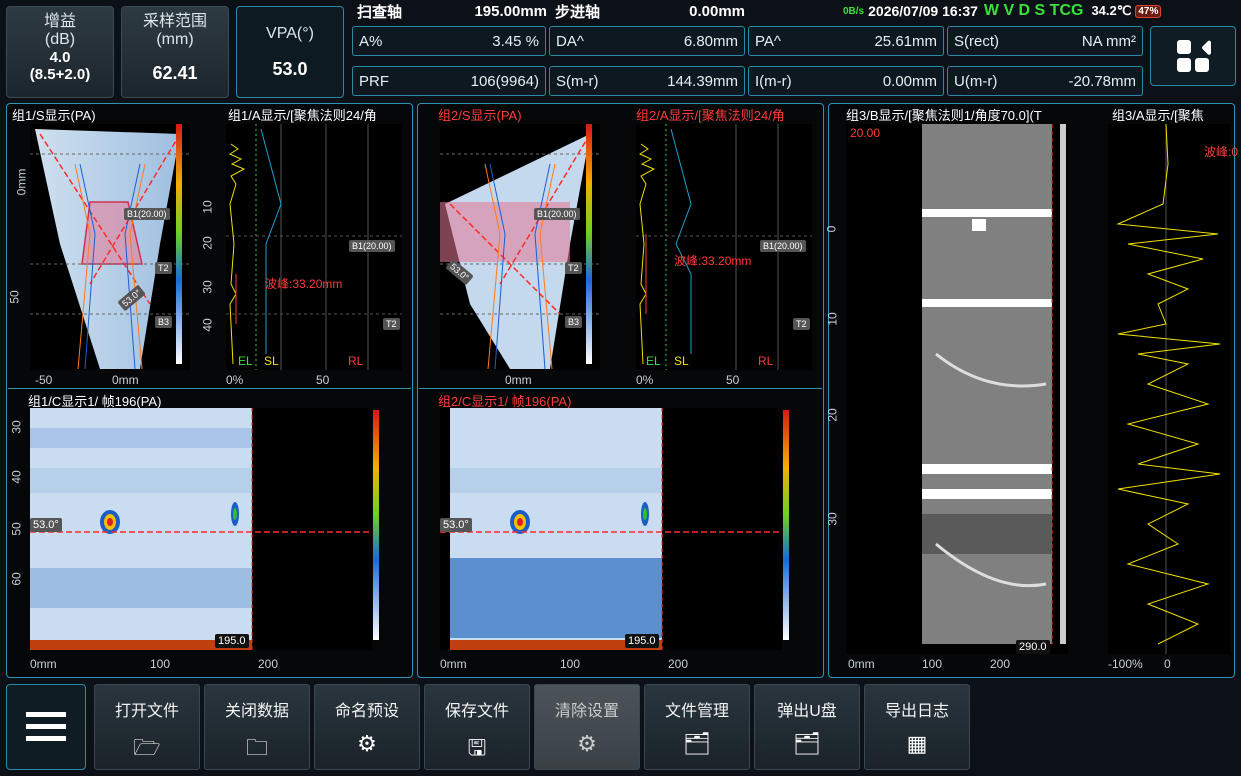 This screenshot has width=1241, height=776. I want to click on gain-unit: (dB), so click(60, 39).